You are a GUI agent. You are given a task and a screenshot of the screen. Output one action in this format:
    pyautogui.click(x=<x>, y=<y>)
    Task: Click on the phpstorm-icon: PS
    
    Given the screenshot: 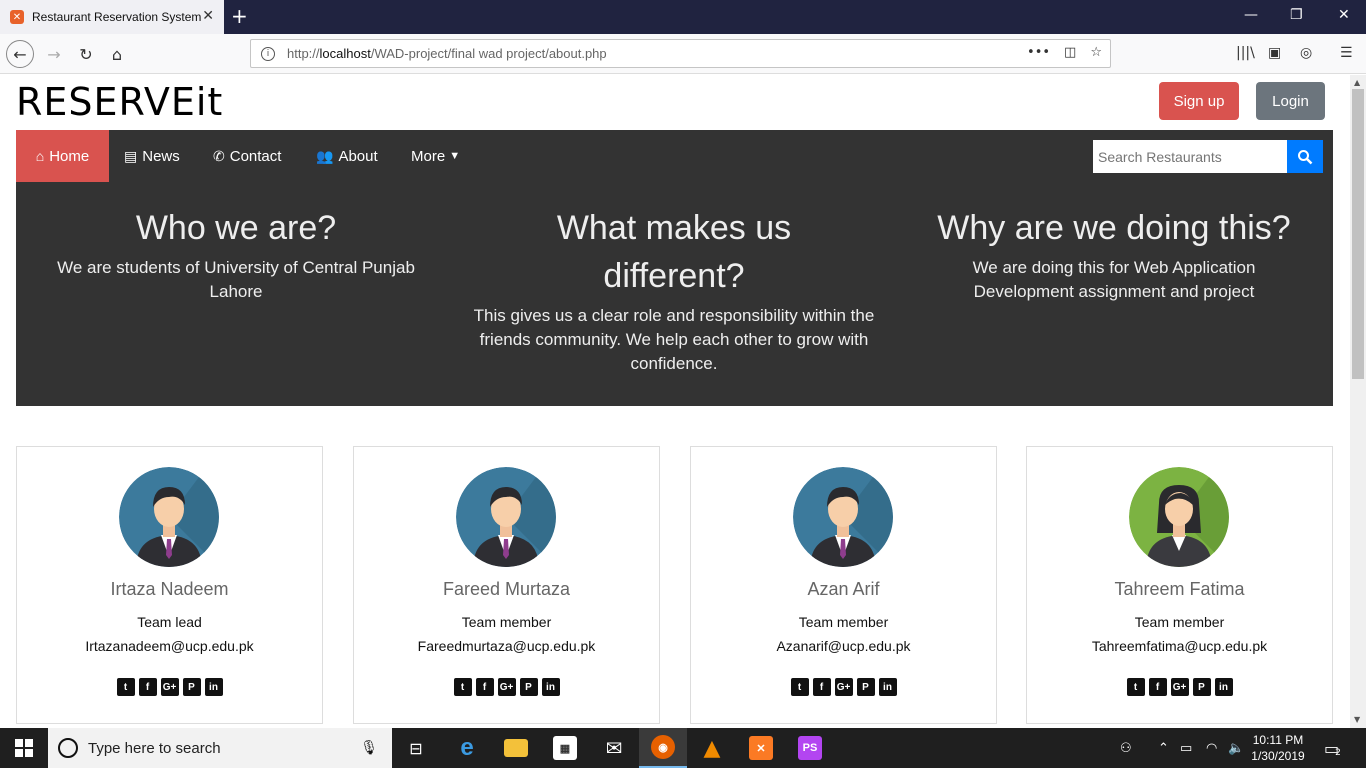 What is the action you would take?
    pyautogui.click(x=810, y=748)
    